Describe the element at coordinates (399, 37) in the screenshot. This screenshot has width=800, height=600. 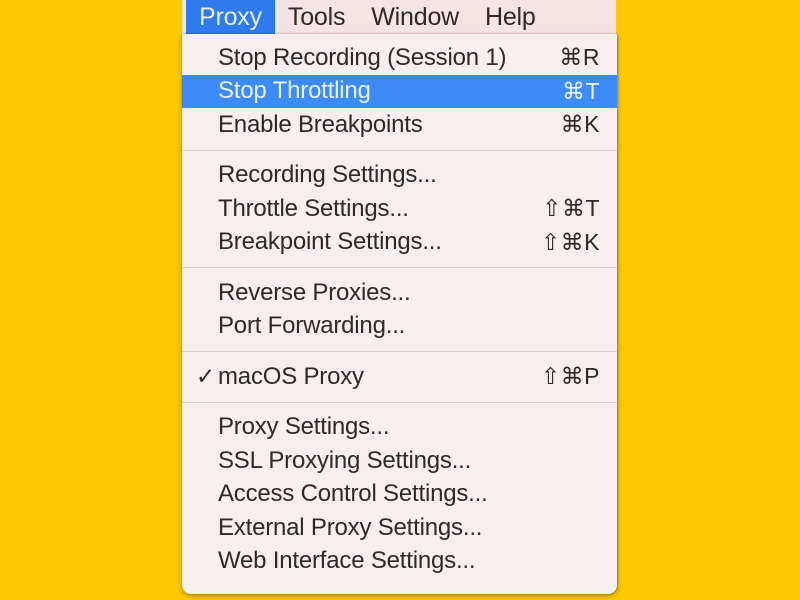
I see `menu-top-padding` at that location.